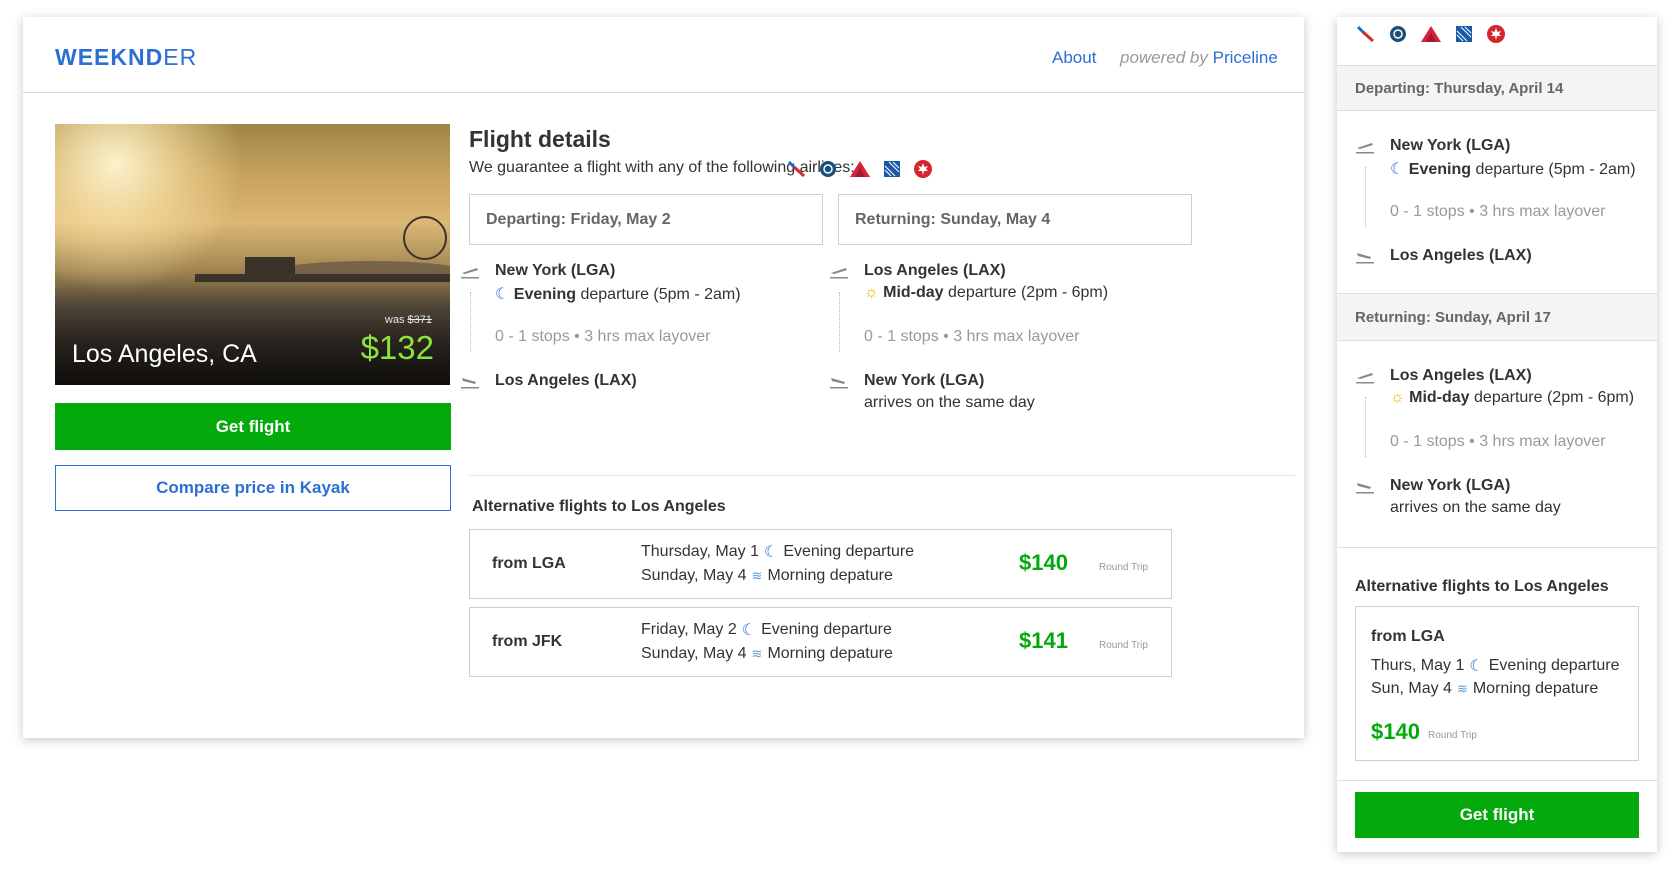  Describe the element at coordinates (646, 219) in the screenshot. I see `departing-date-header: Departing: Friday, May 2` at that location.